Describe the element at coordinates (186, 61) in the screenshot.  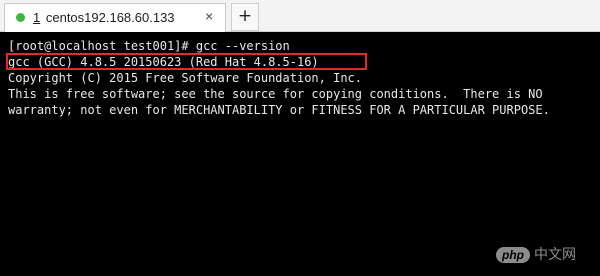
I see `version-highlight-box` at that location.